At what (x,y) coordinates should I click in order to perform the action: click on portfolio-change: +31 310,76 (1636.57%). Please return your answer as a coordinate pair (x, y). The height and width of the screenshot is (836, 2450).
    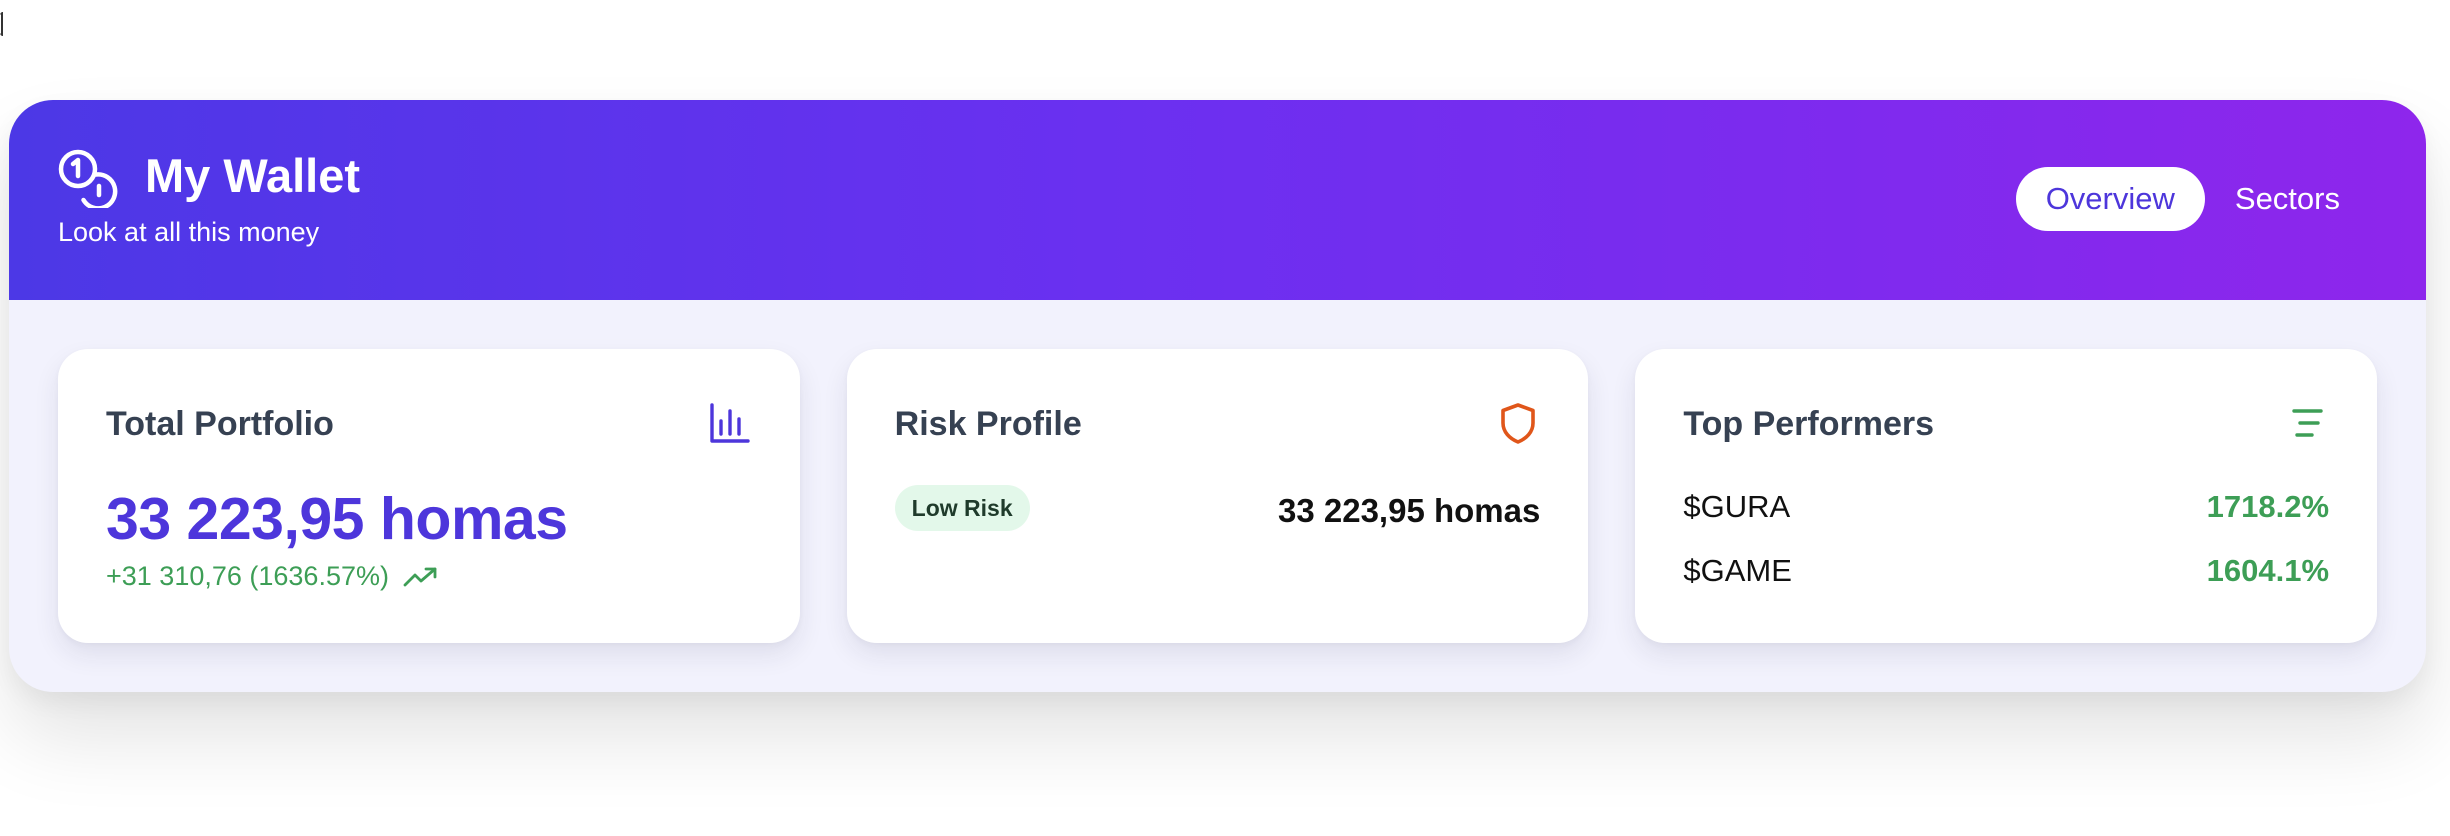
    Looking at the image, I should click on (272, 576).